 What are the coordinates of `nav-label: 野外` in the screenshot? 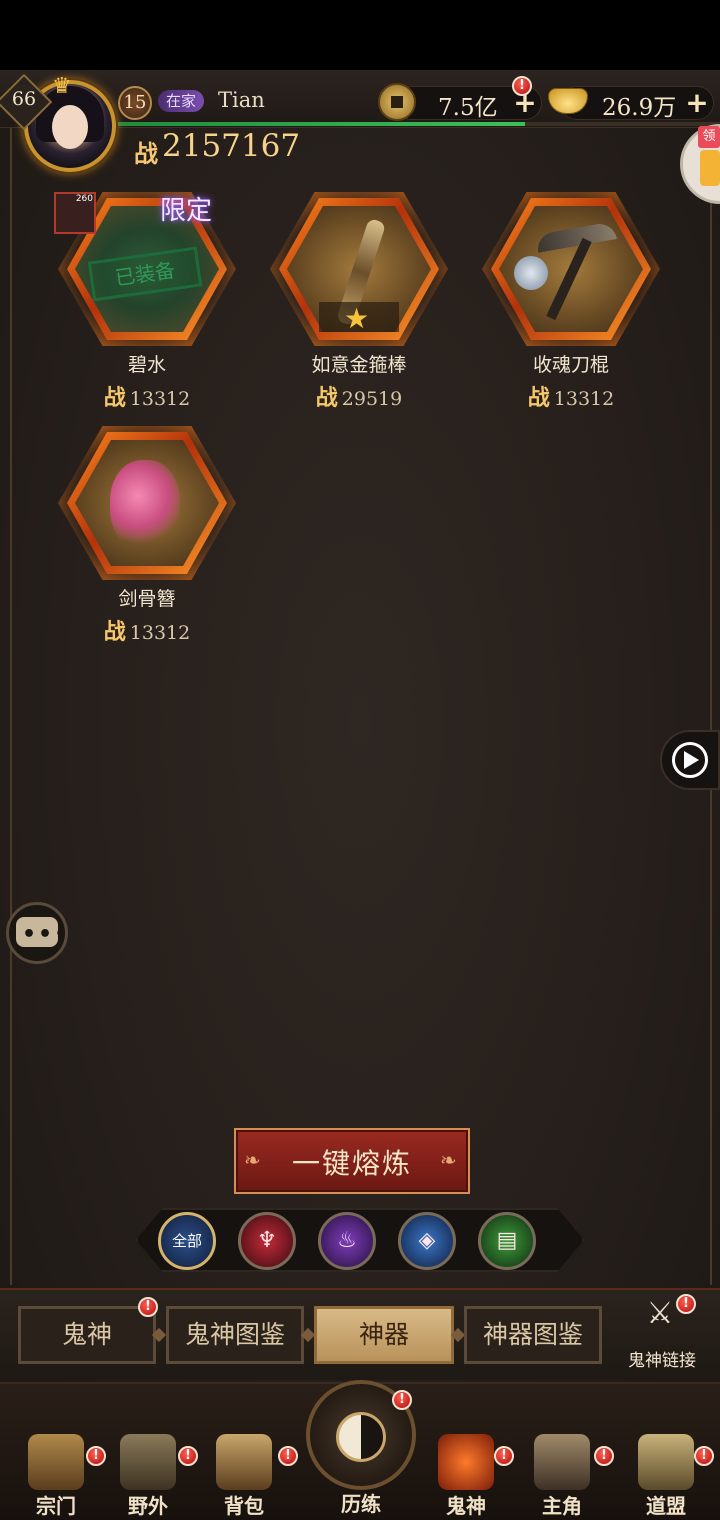 It's located at (148, 1506).